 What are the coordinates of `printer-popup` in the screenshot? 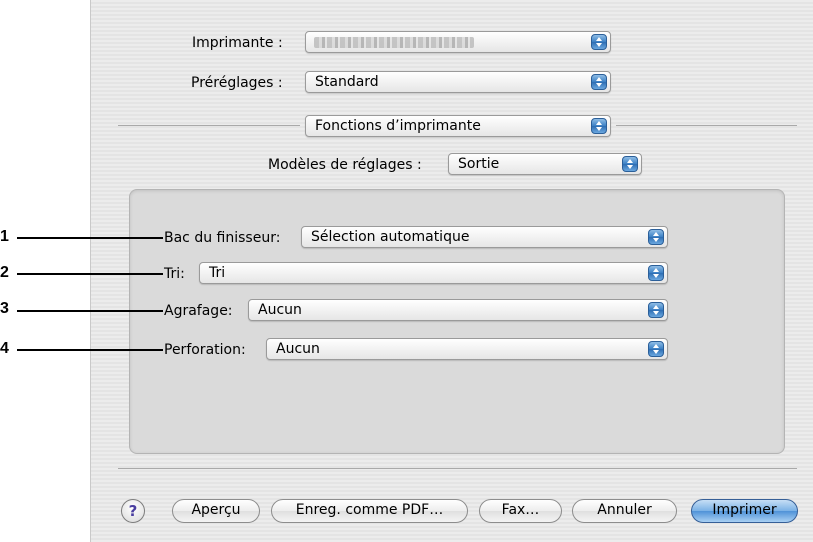 It's located at (458, 42).